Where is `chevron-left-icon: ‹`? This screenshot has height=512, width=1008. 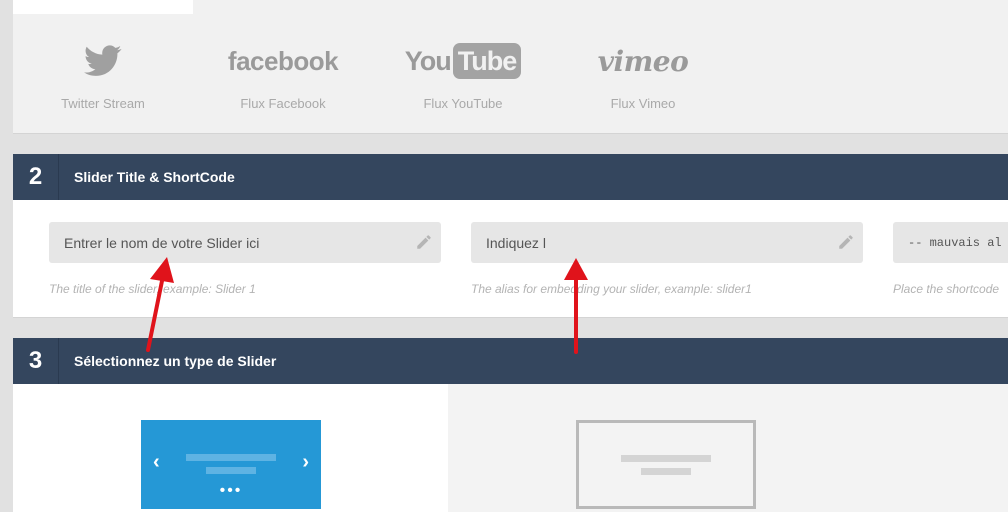
chevron-left-icon: ‹ is located at coordinates (156, 462).